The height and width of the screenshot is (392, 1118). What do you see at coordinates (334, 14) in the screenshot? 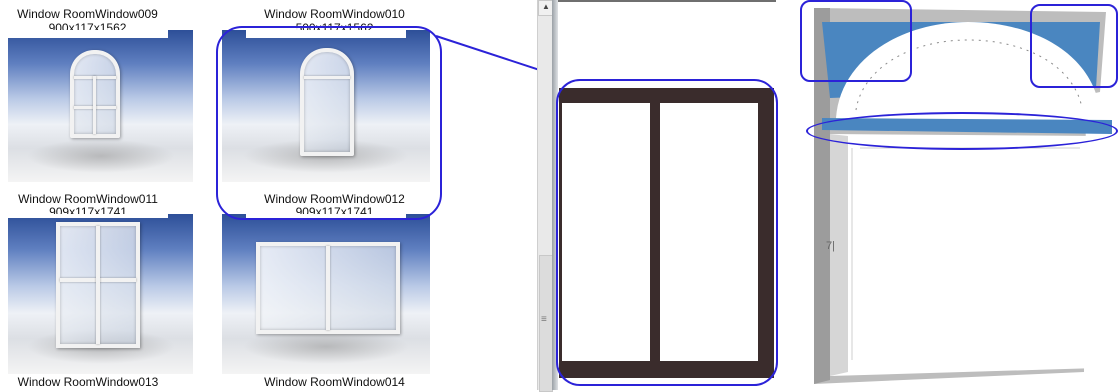
I see `thumb-title: Window RoomWindow010` at bounding box center [334, 14].